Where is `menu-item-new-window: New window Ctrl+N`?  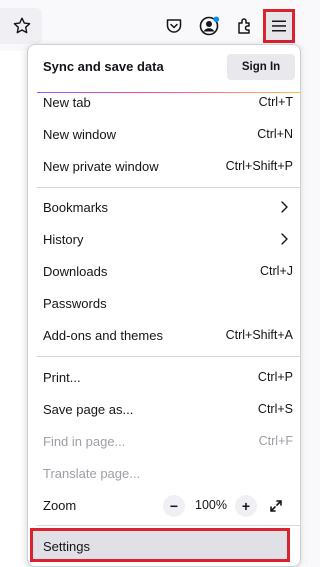 menu-item-new-window: New window Ctrl+N is located at coordinates (164, 135).